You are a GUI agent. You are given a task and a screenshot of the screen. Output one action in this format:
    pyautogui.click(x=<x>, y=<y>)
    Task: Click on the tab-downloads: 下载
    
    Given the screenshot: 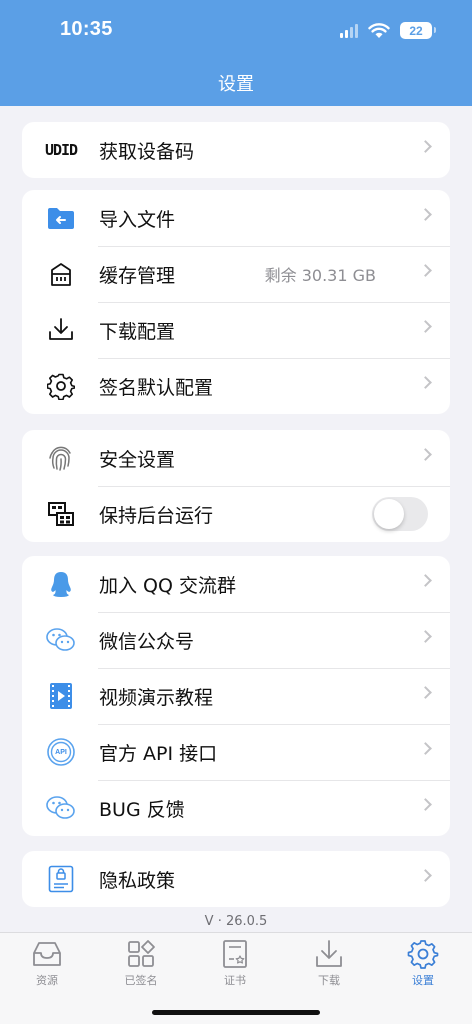 What is the action you would take?
    pyautogui.click(x=329, y=965)
    